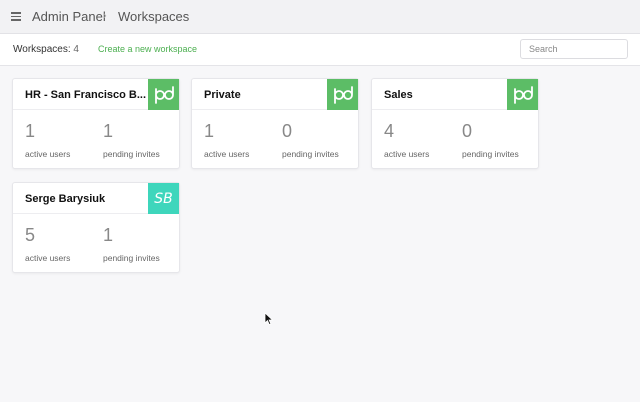 This screenshot has width=640, height=402. I want to click on card-header: Serge Barysiuk SB, so click(96, 198).